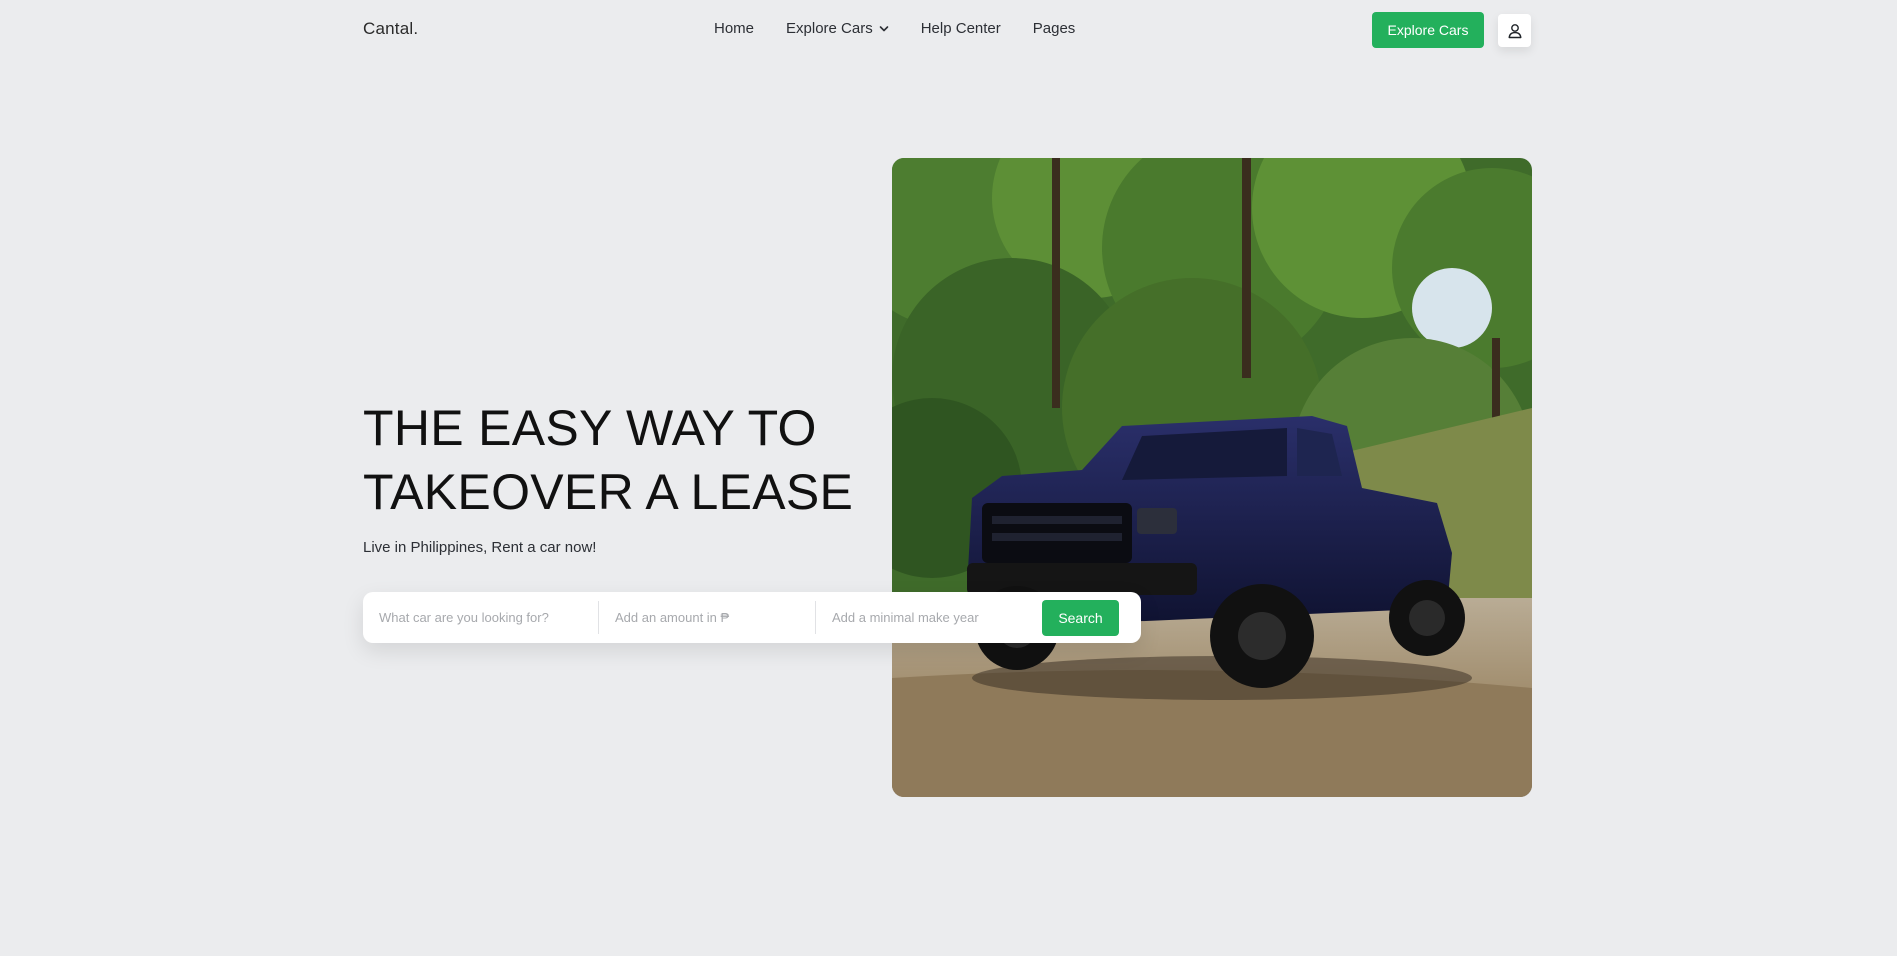  I want to click on hero-title: THE EASY WAY TO TAKEOVER A LEASE, so click(608, 460).